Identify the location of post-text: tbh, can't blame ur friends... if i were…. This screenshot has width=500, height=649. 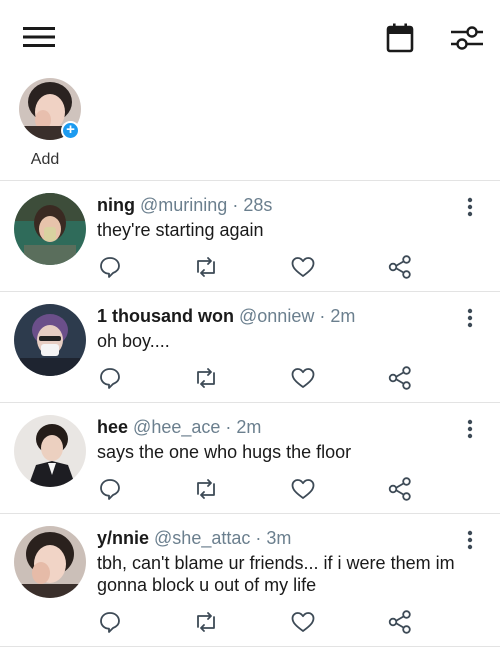
(276, 574).